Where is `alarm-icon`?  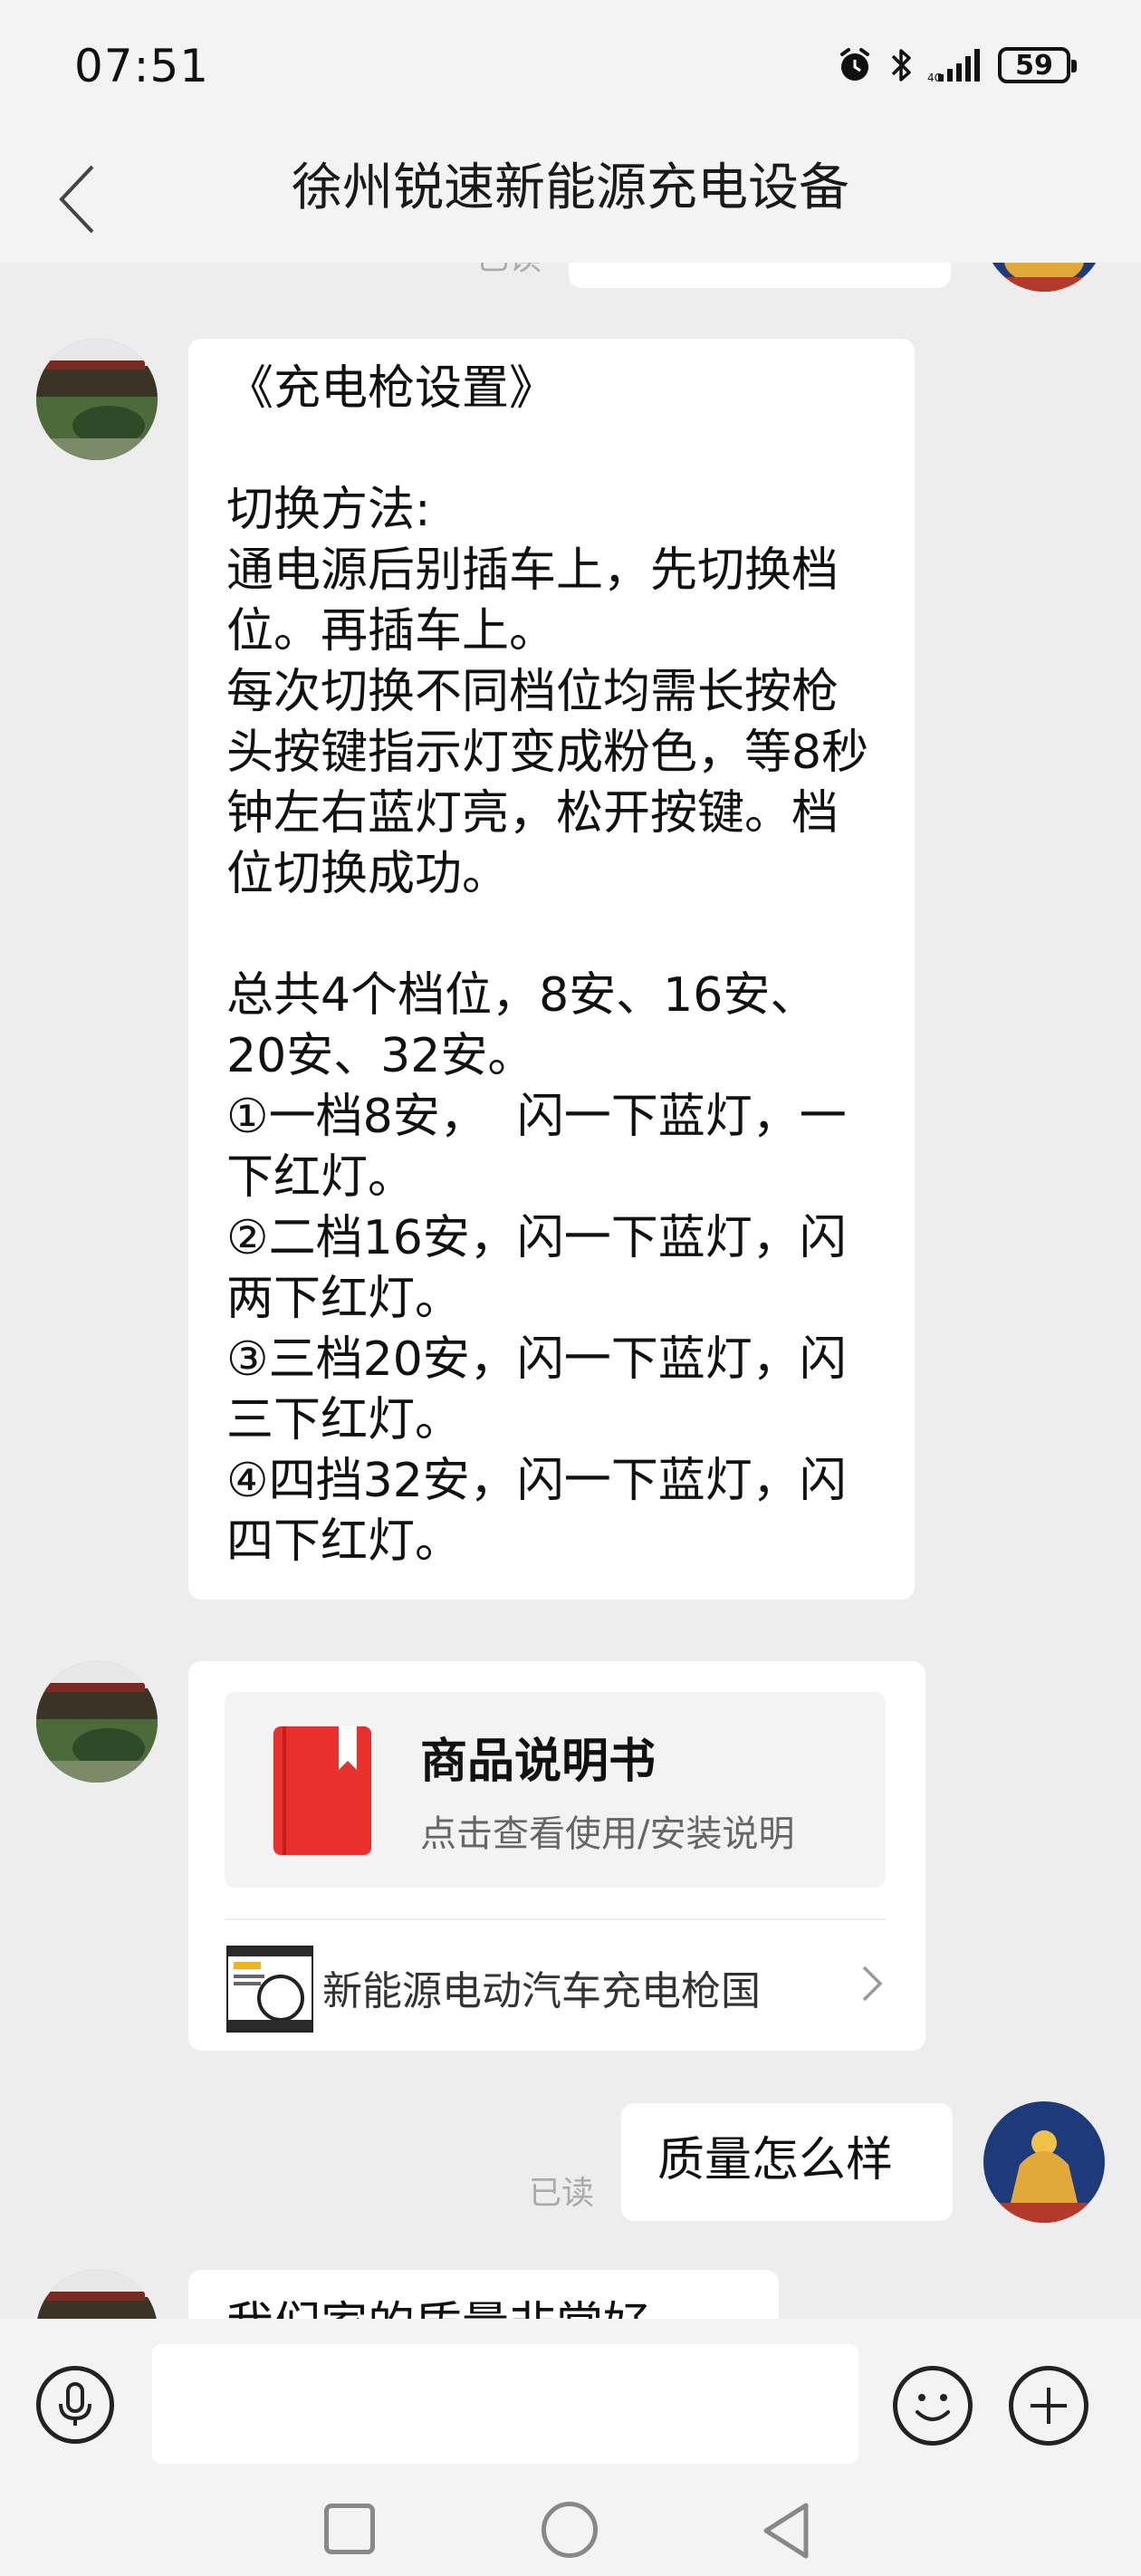 alarm-icon is located at coordinates (854, 64).